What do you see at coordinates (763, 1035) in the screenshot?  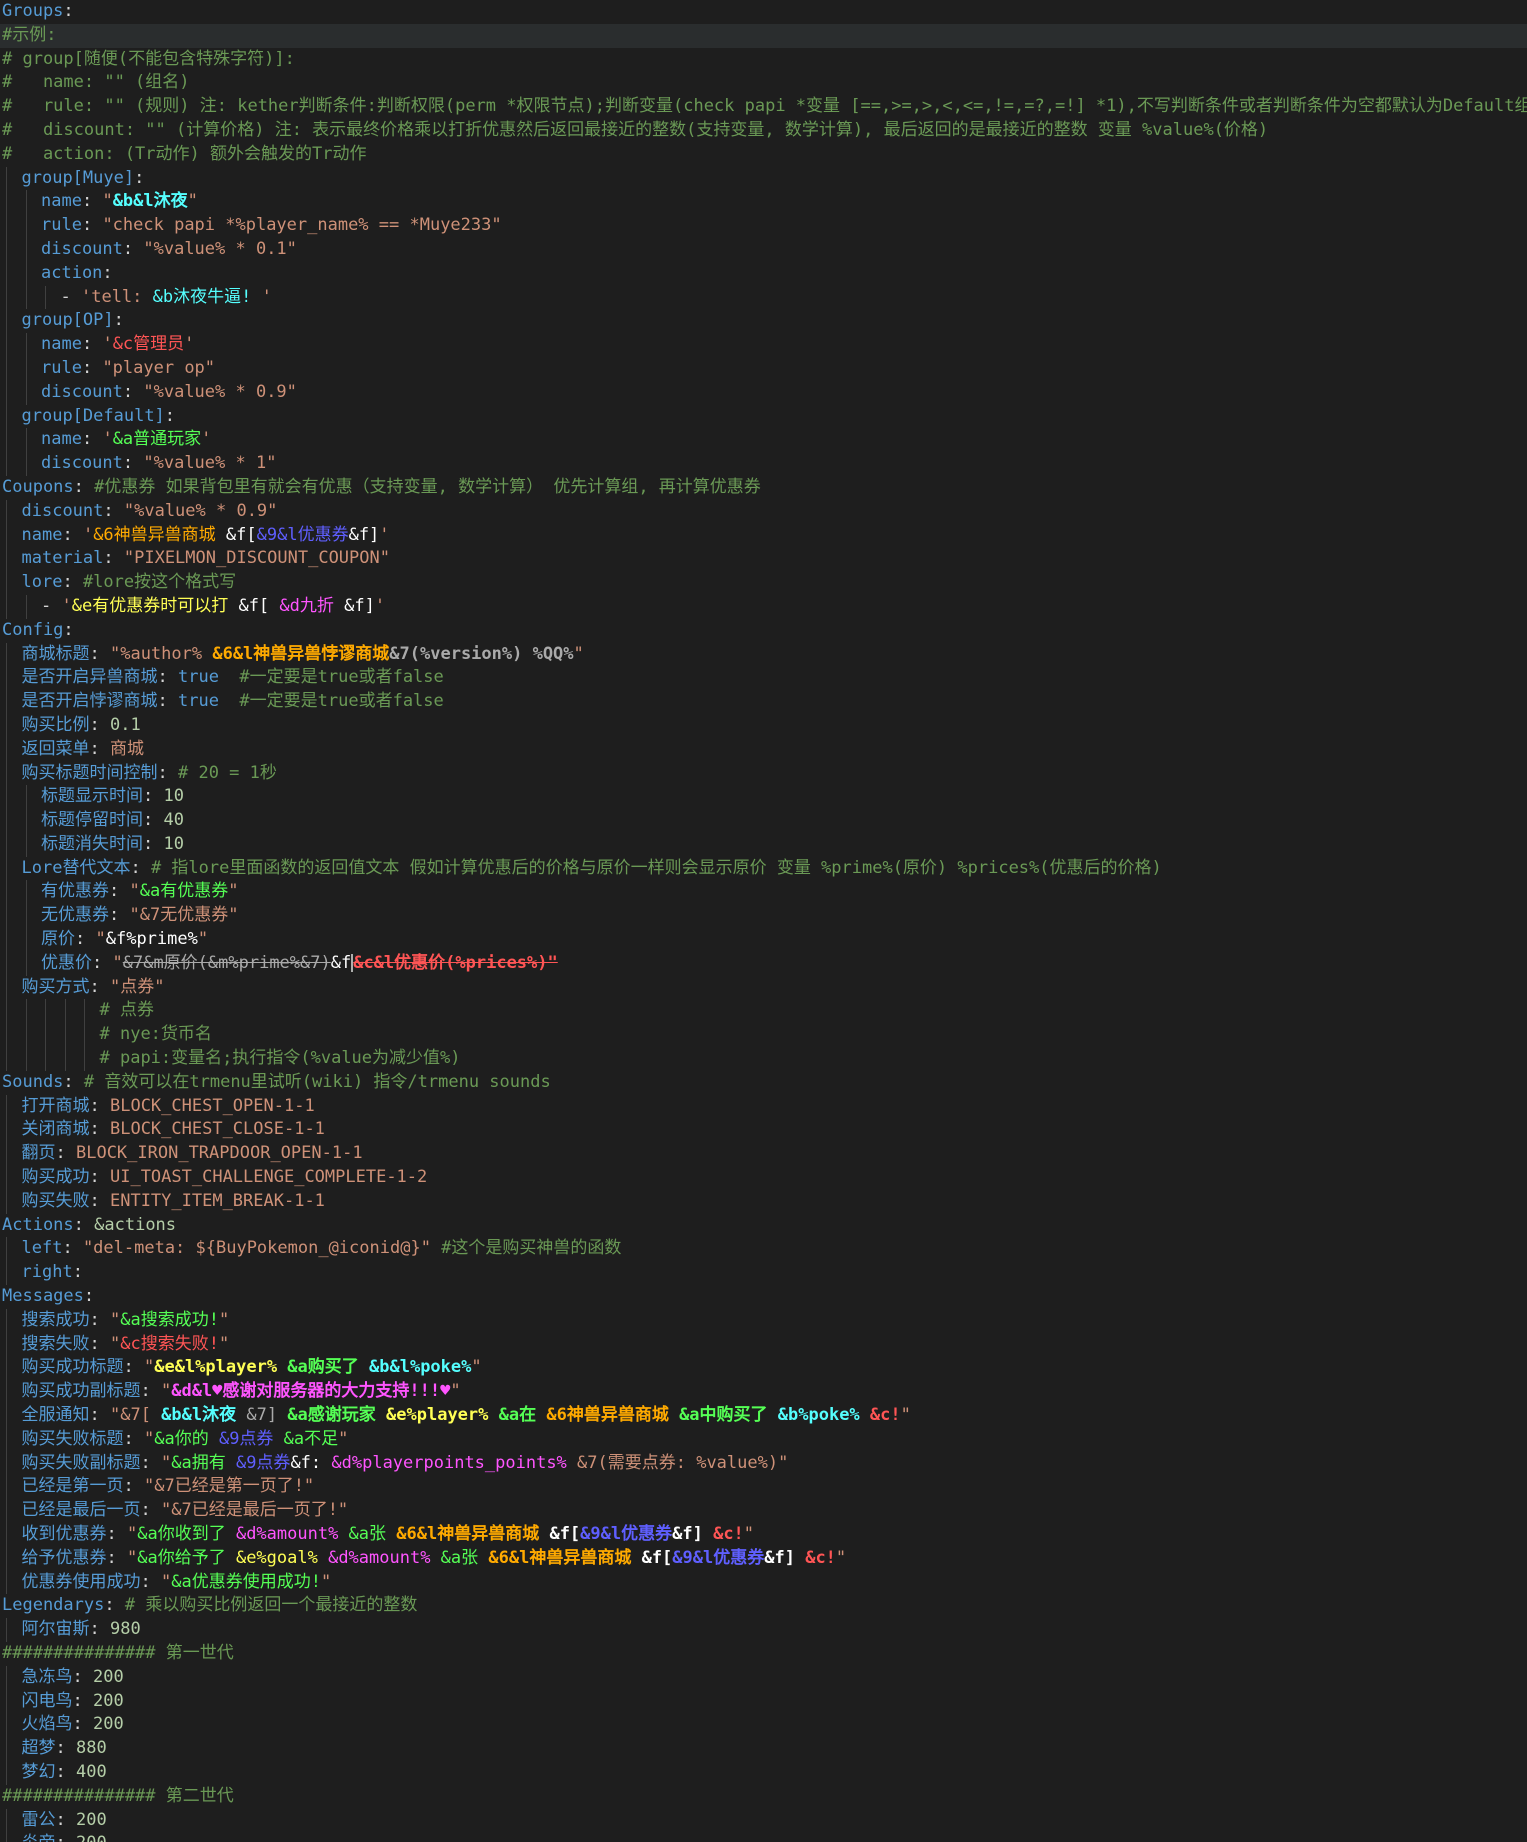 I see `code-line: # nye:货币名` at bounding box center [763, 1035].